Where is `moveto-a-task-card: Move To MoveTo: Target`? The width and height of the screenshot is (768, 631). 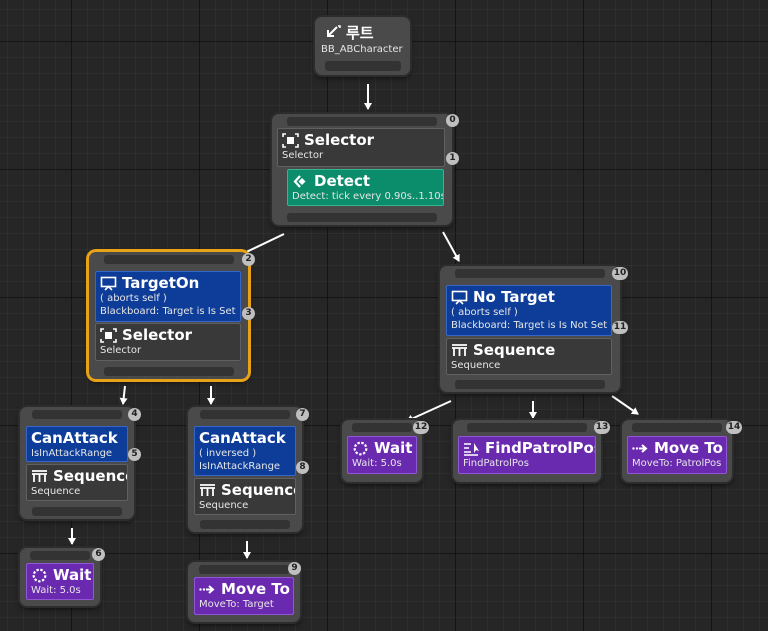
moveto-a-task-card: Move To MoveTo: Target is located at coordinates (244, 596).